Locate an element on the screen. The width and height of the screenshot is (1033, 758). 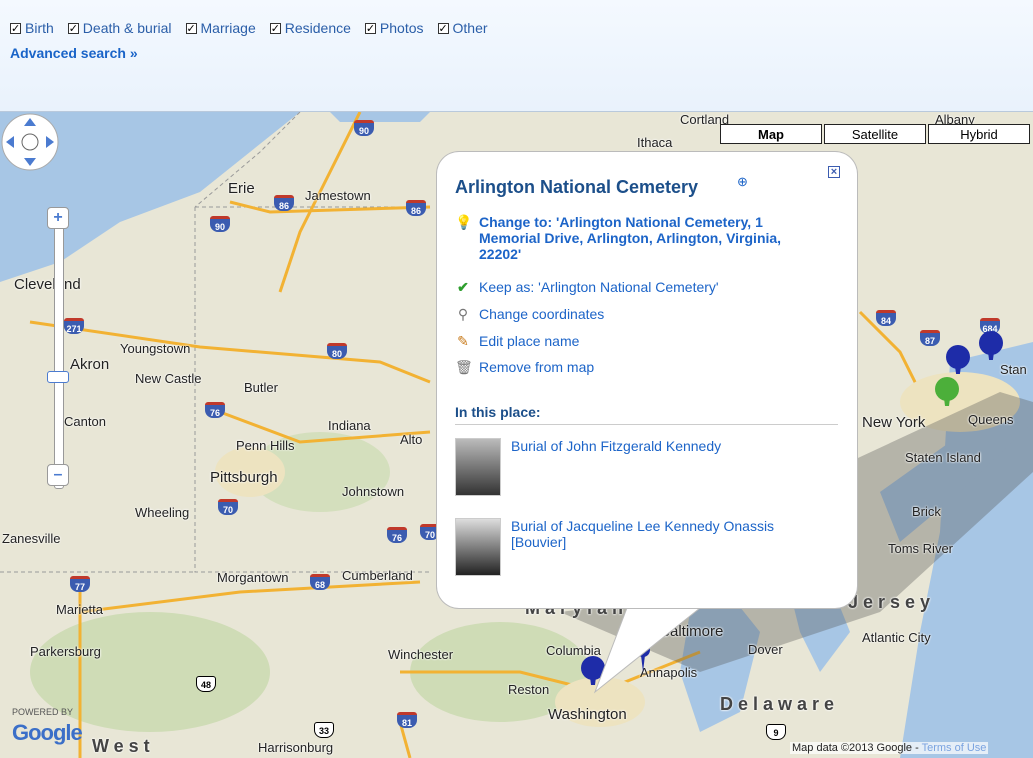
highway-shield: 77 is located at coordinates (80, 584).